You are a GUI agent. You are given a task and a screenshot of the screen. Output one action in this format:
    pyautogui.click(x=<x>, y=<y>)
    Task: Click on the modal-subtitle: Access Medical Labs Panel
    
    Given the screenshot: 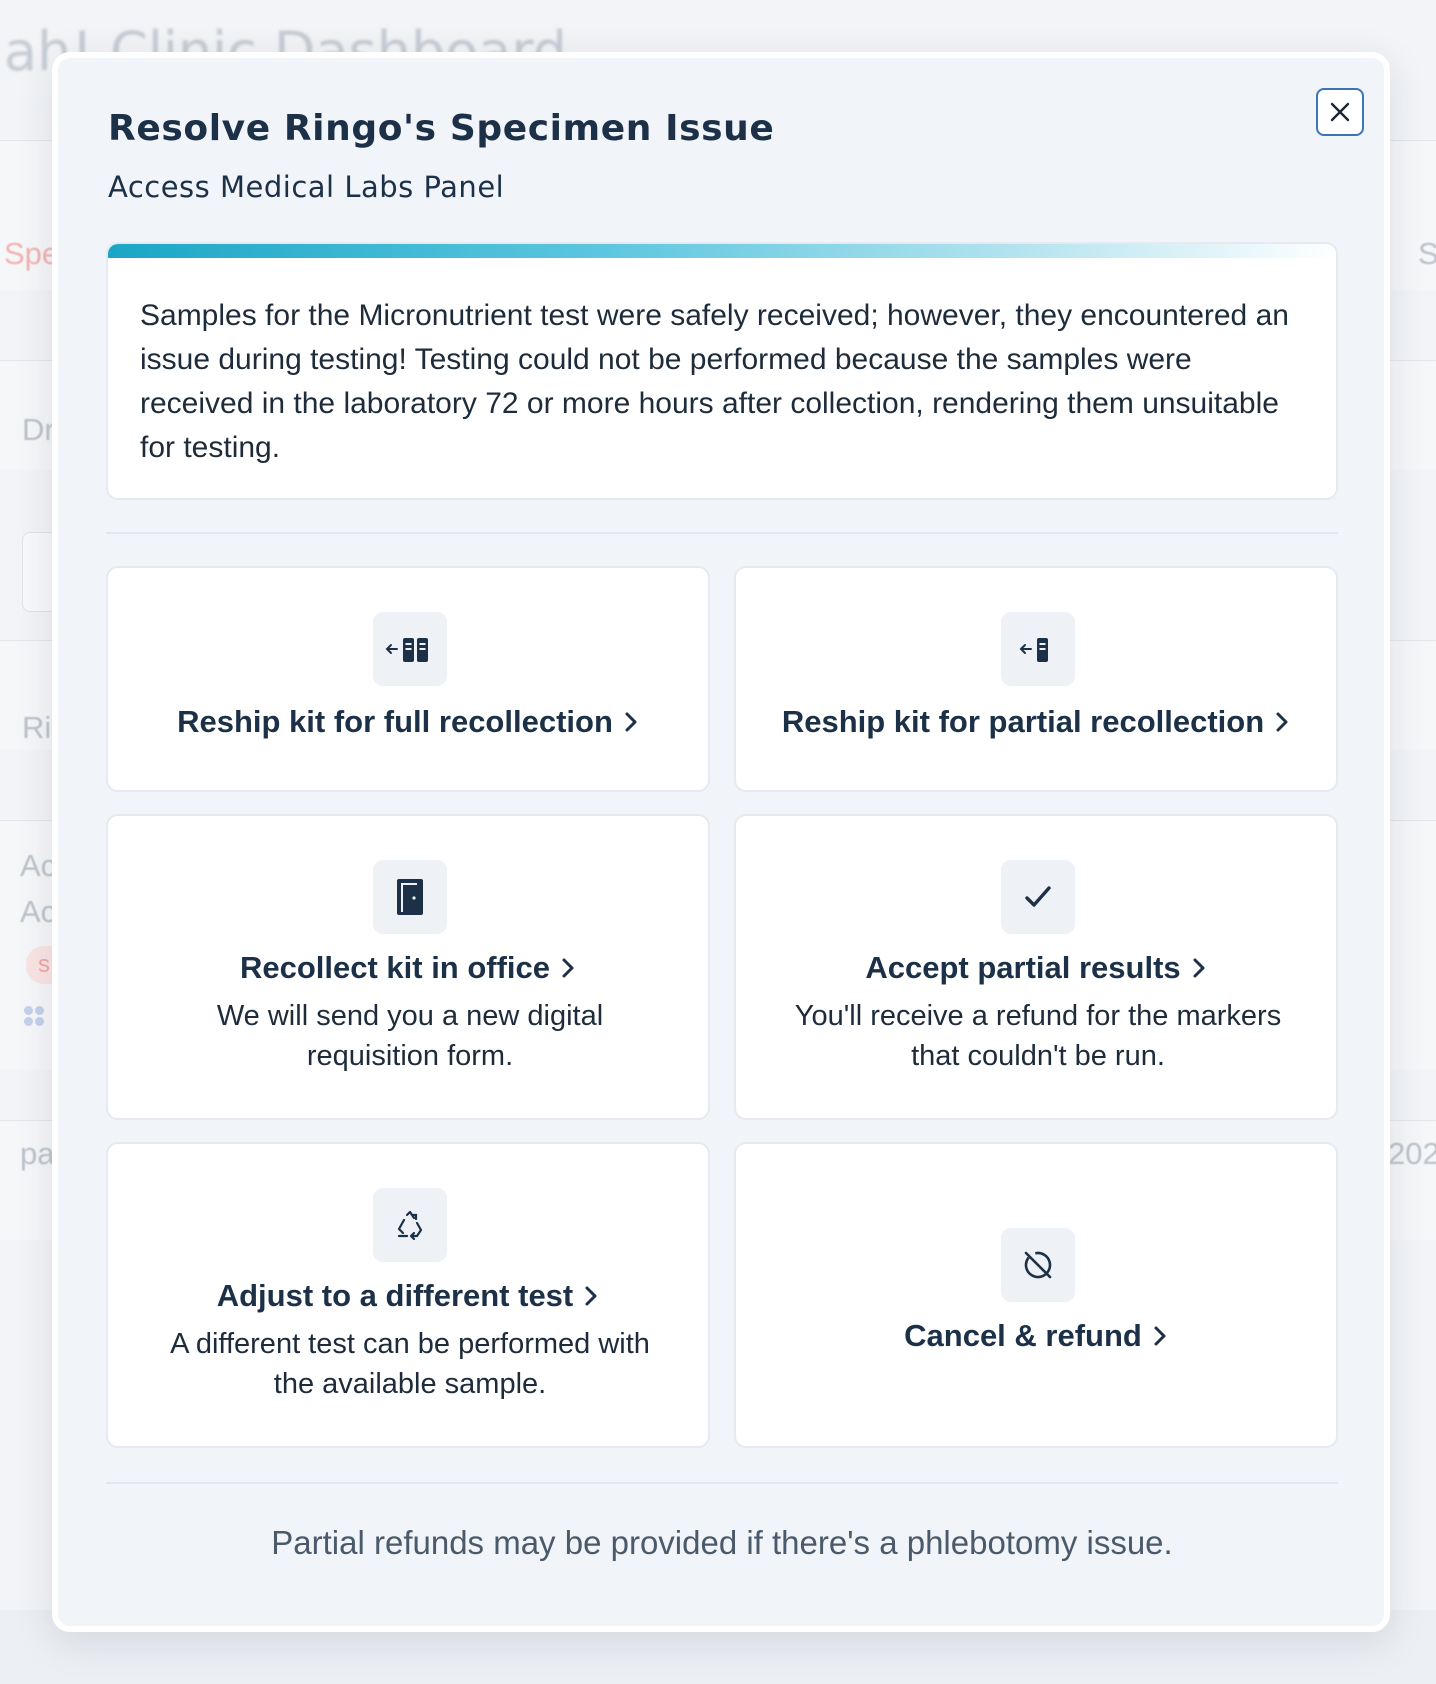 What is the action you would take?
    pyautogui.click(x=306, y=187)
    